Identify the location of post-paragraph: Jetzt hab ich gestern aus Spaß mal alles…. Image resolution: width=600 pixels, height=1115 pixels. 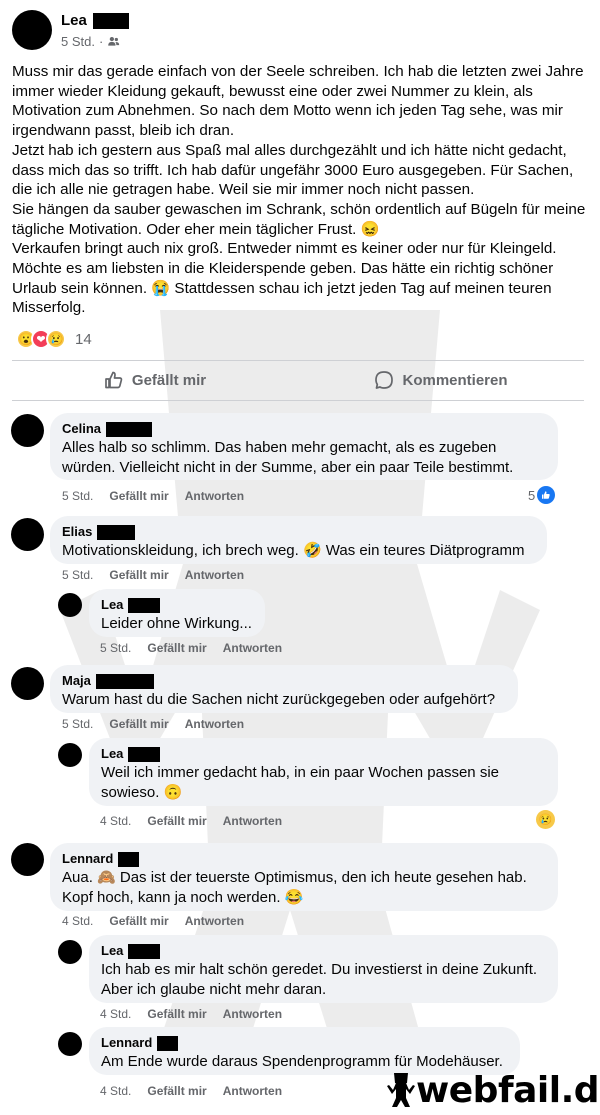
(293, 170).